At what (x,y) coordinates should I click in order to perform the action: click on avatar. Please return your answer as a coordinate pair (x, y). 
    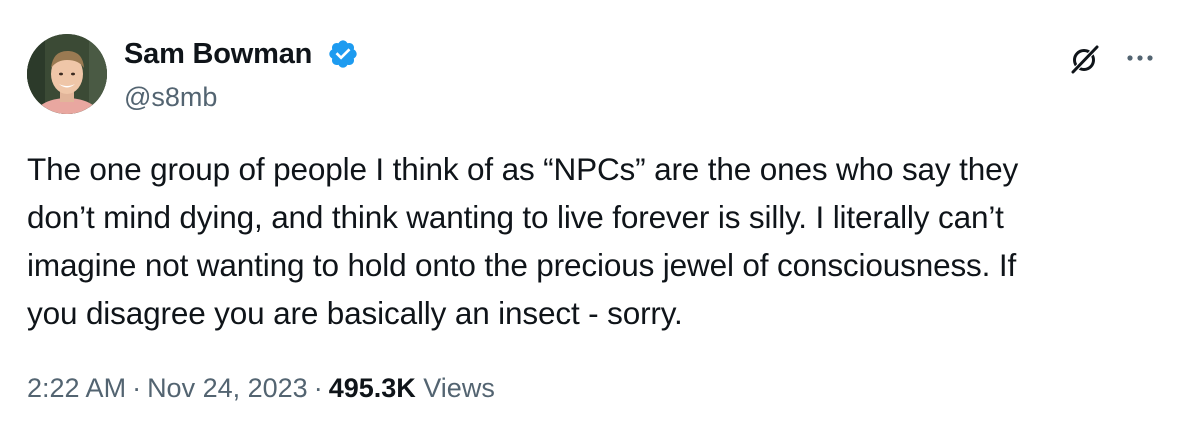
    Looking at the image, I should click on (67, 74).